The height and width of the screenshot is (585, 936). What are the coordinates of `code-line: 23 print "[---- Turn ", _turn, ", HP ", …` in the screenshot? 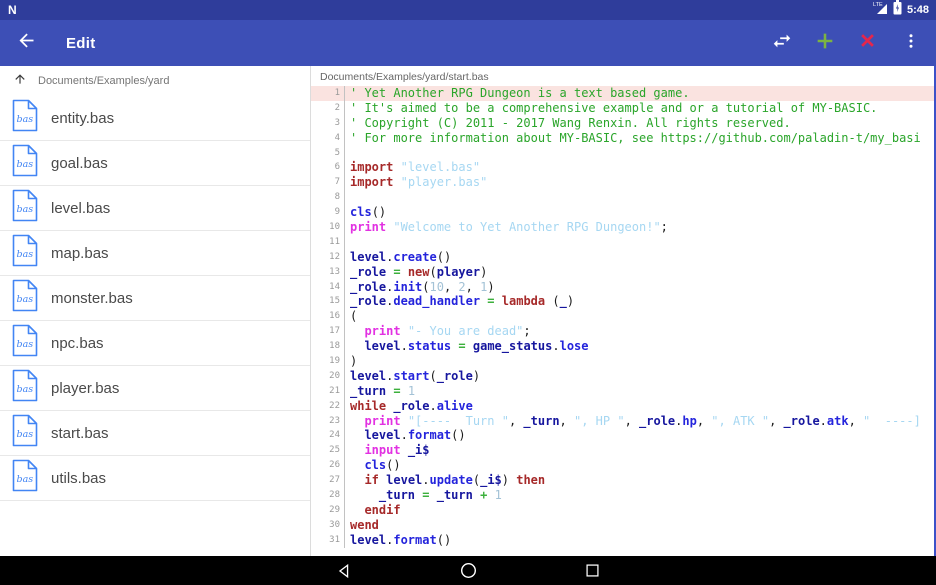 It's located at (622, 421).